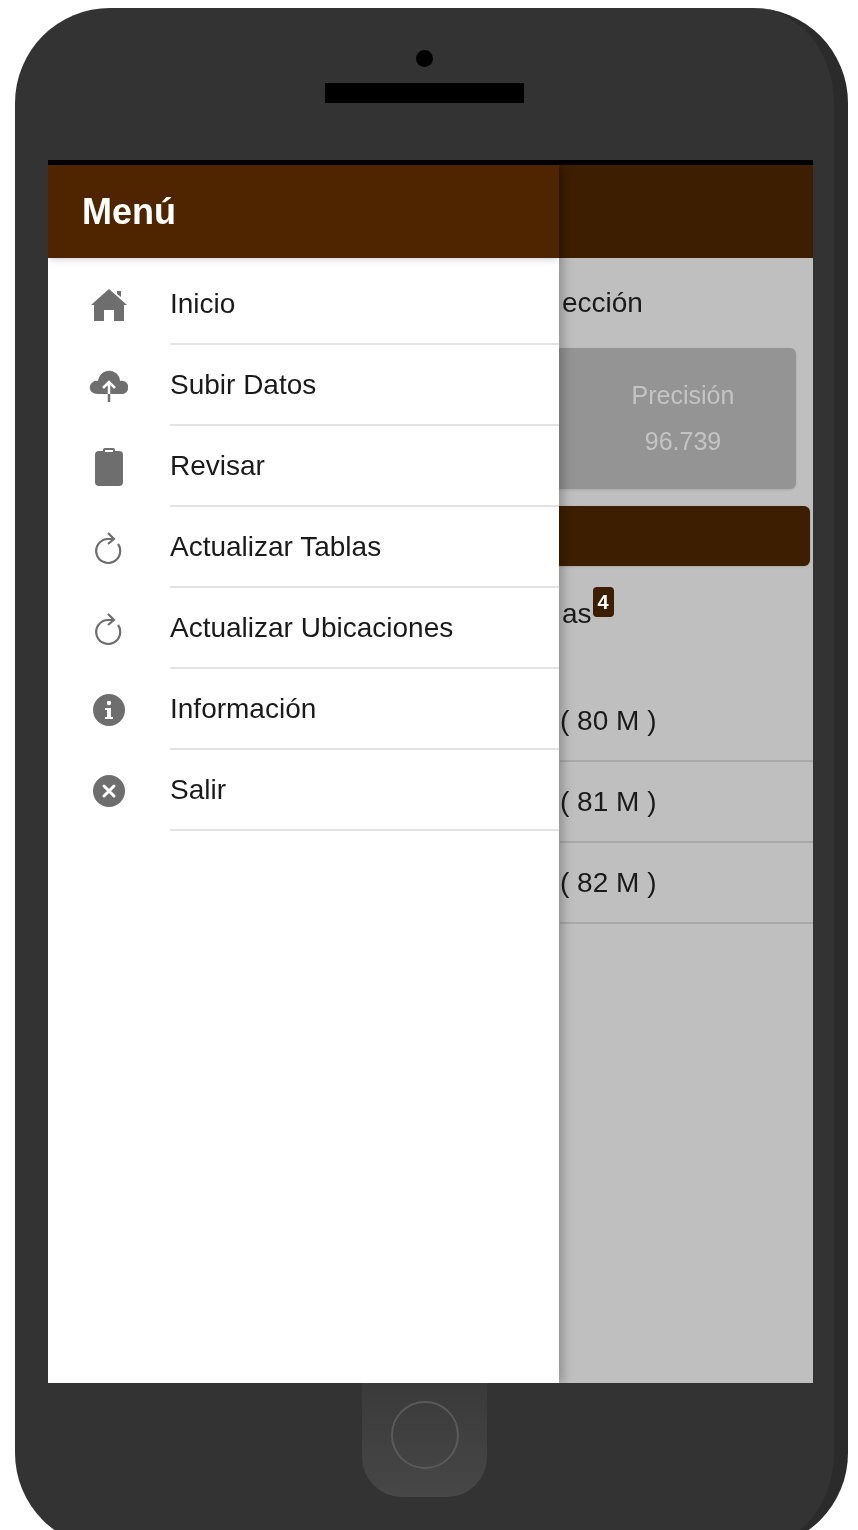 The width and height of the screenshot is (858, 1530). What do you see at coordinates (608, 801) in the screenshot?
I see `list-item-text: ( 81 M )` at bounding box center [608, 801].